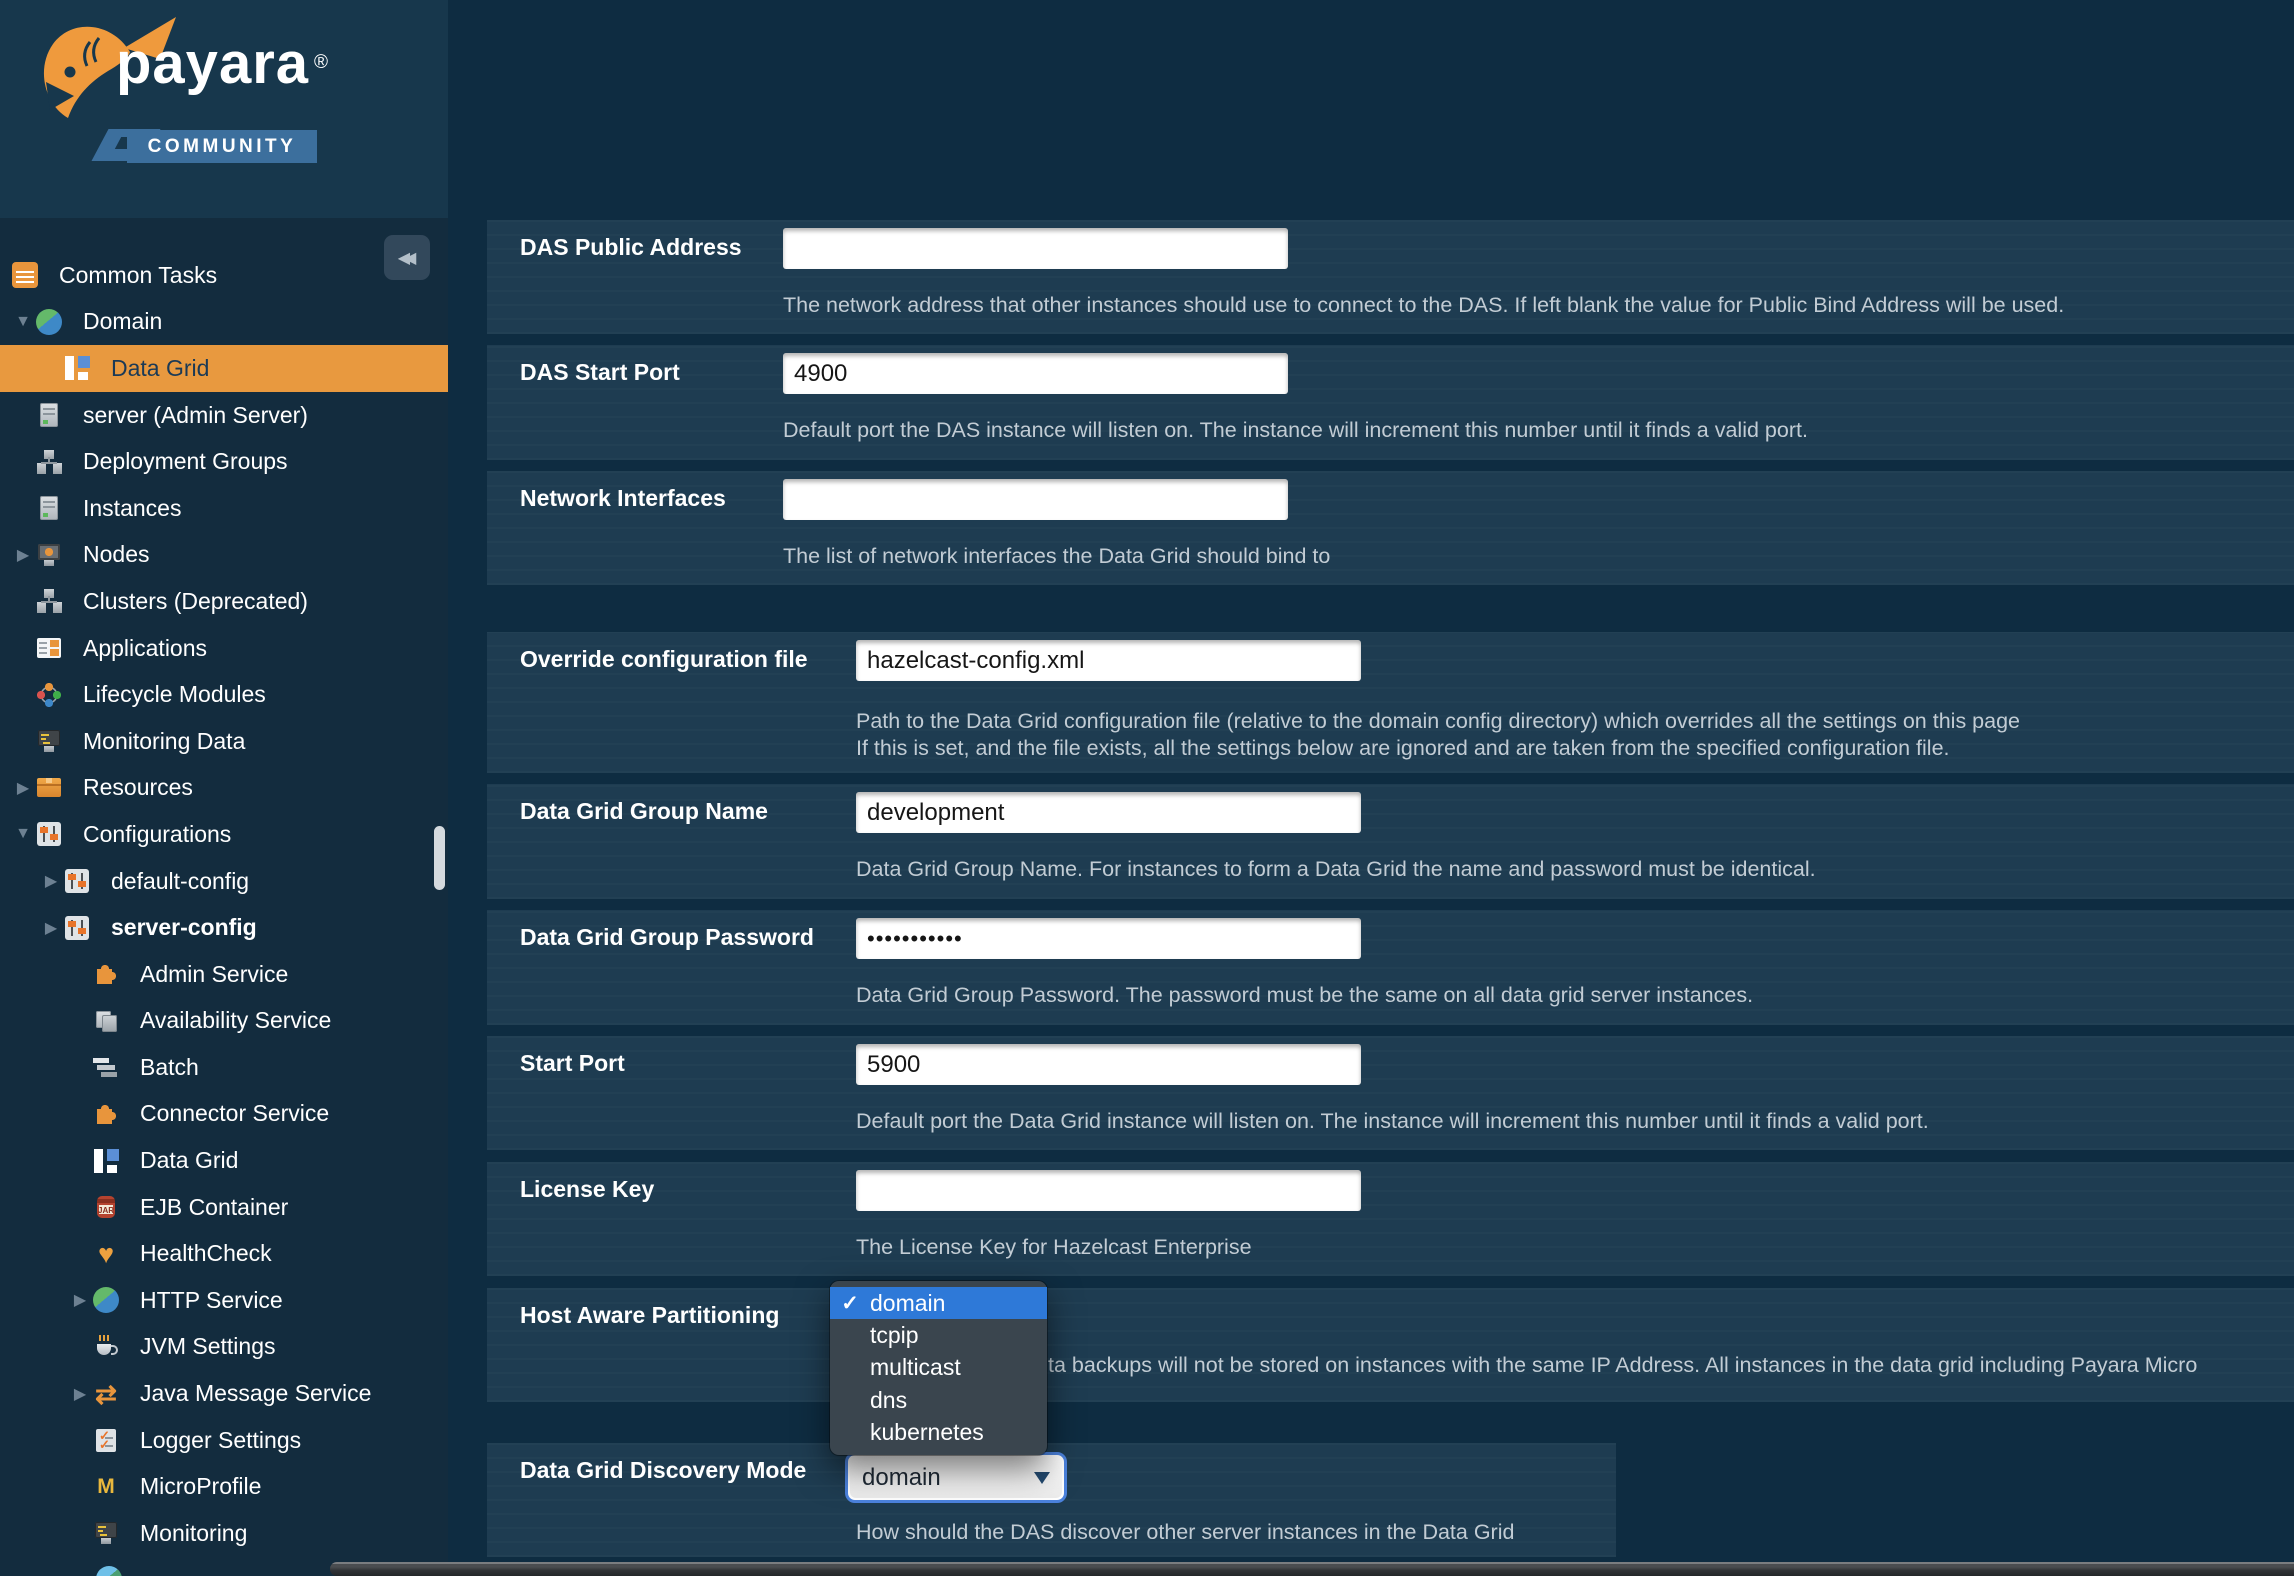 This screenshot has height=1576, width=2294. I want to click on box-icon, so click(49, 788).